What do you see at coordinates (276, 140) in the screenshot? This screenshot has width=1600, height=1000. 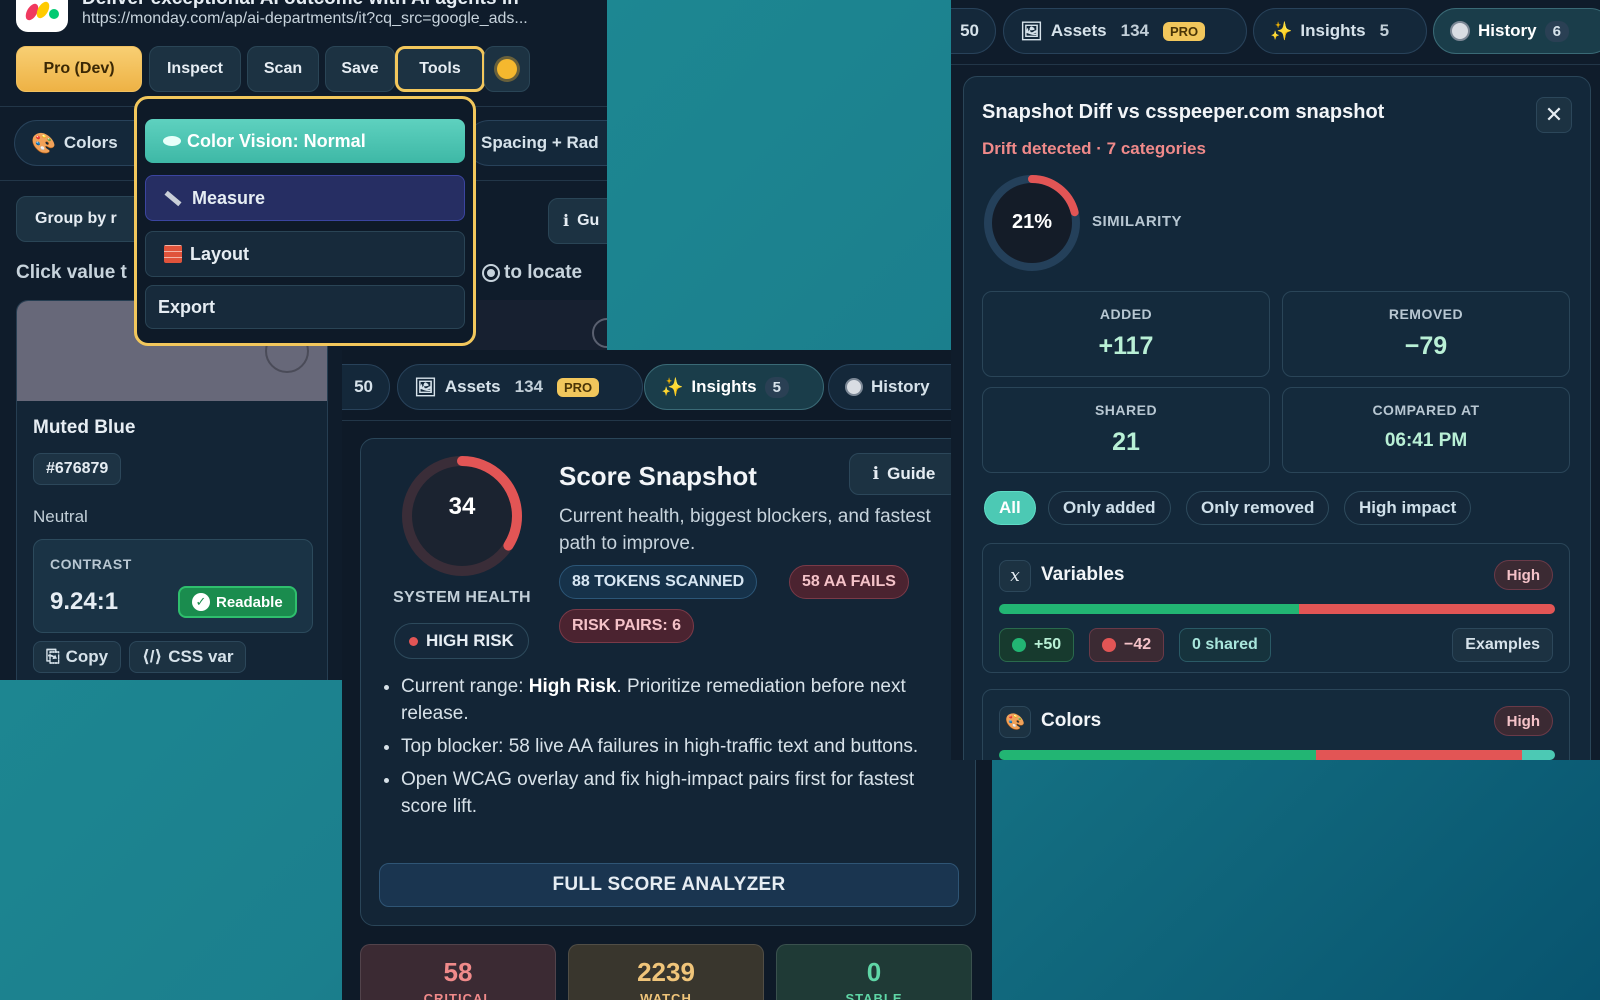 I see `menu-color-vision-label: Color Vision: Normal` at bounding box center [276, 140].